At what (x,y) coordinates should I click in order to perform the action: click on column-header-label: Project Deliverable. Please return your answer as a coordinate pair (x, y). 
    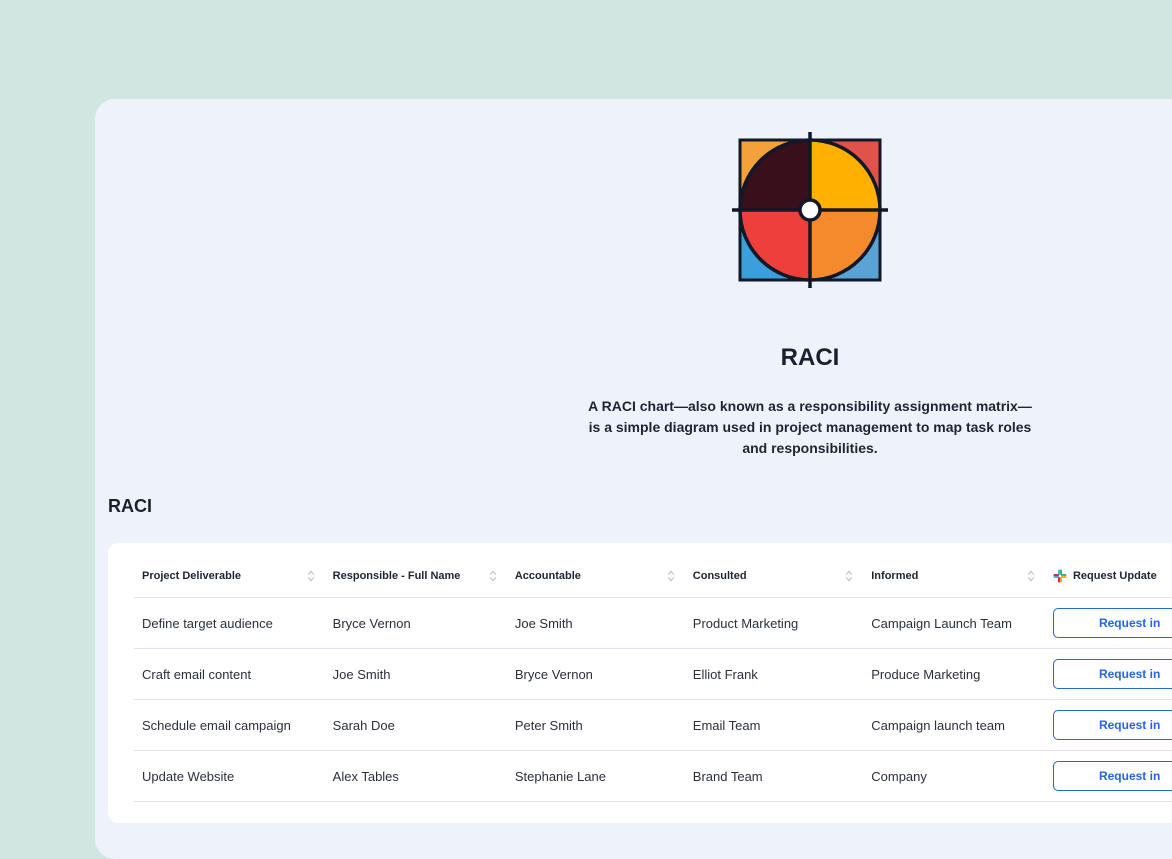
    Looking at the image, I should click on (192, 576).